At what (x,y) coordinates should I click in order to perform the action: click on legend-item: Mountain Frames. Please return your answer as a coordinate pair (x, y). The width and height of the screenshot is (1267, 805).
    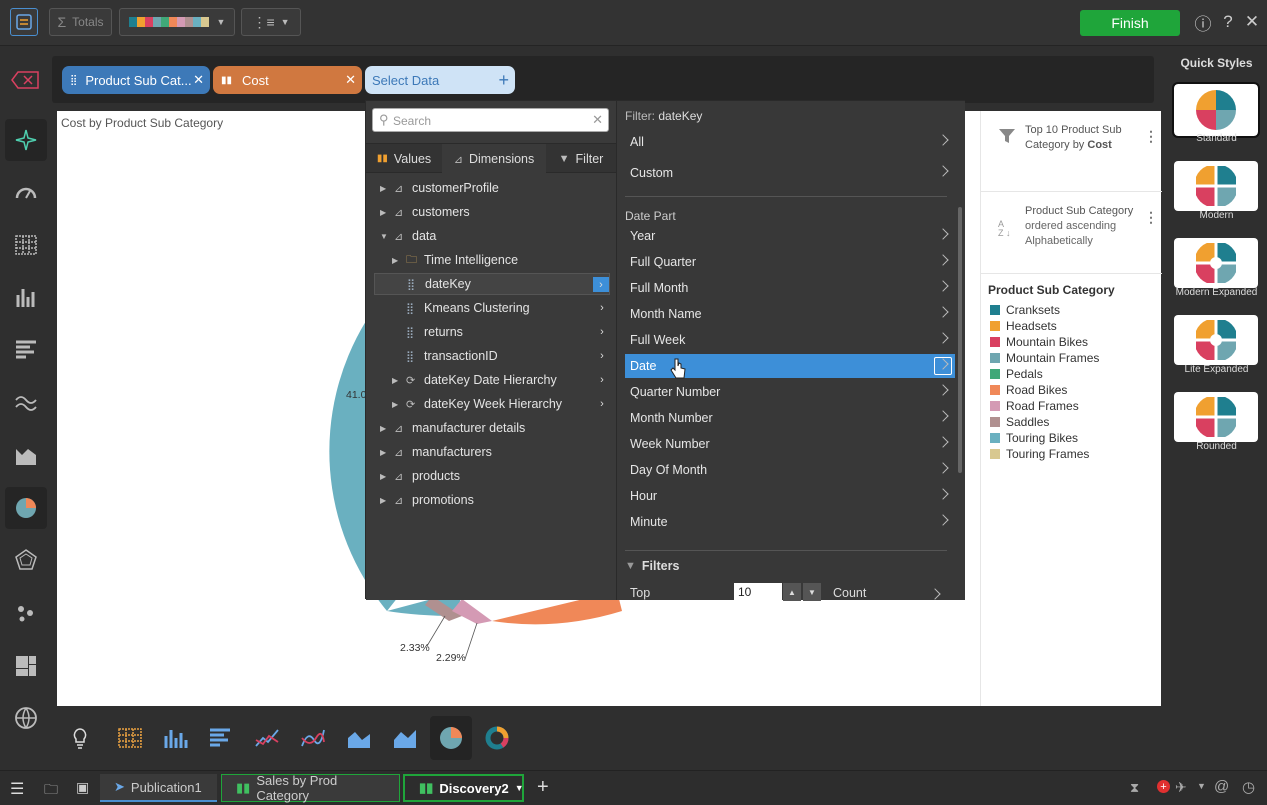
    Looking at the image, I should click on (1044, 358).